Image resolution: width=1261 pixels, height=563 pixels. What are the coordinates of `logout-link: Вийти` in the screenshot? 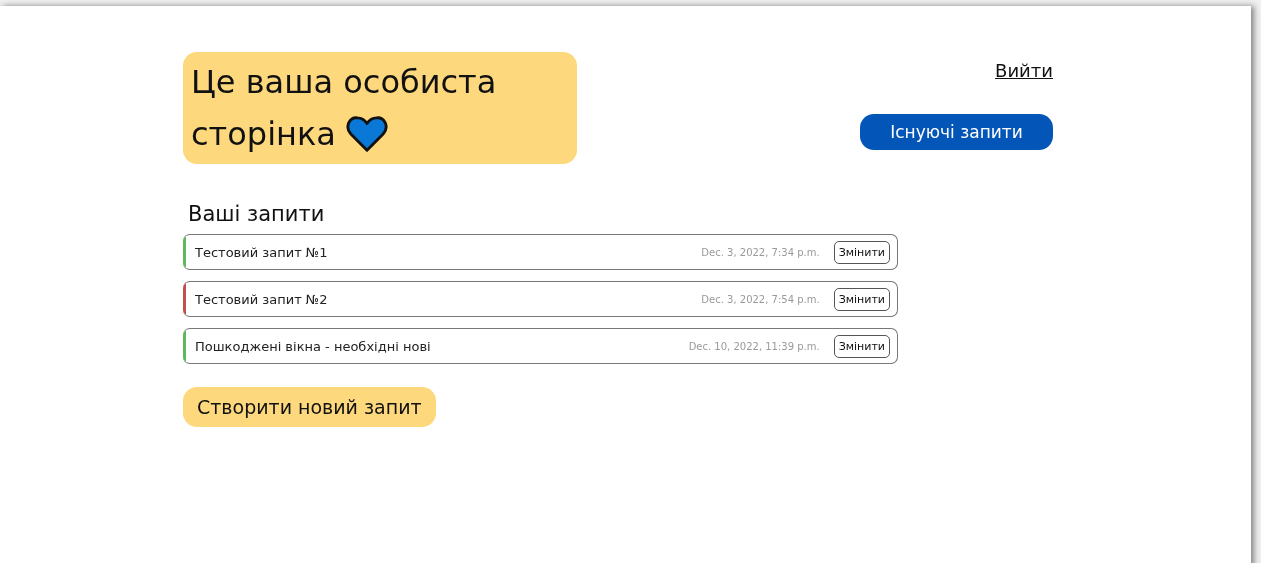 It's located at (1024, 70).